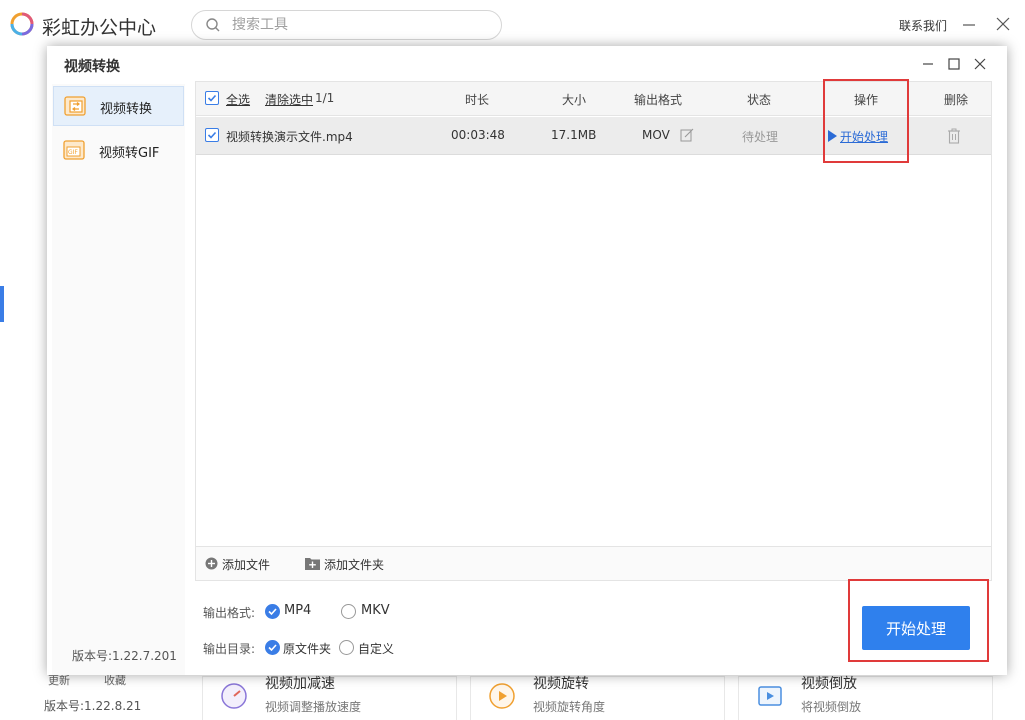 The image size is (1025, 720). What do you see at coordinates (297, 610) in the screenshot?
I see `format-mp4-label: MP4` at bounding box center [297, 610].